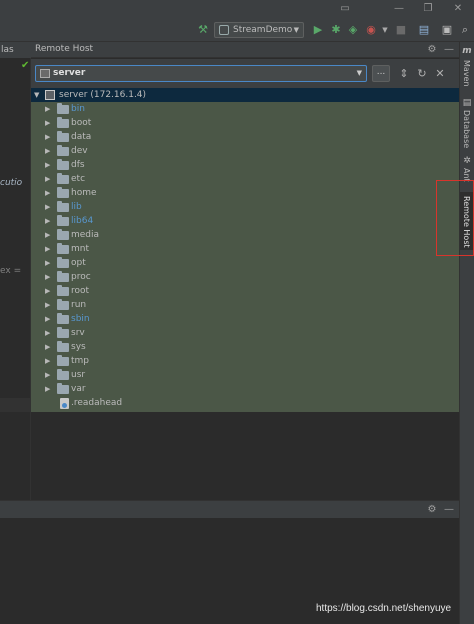  Describe the element at coordinates (78, 165) in the screenshot. I see `tree-item-label: dfs` at that location.